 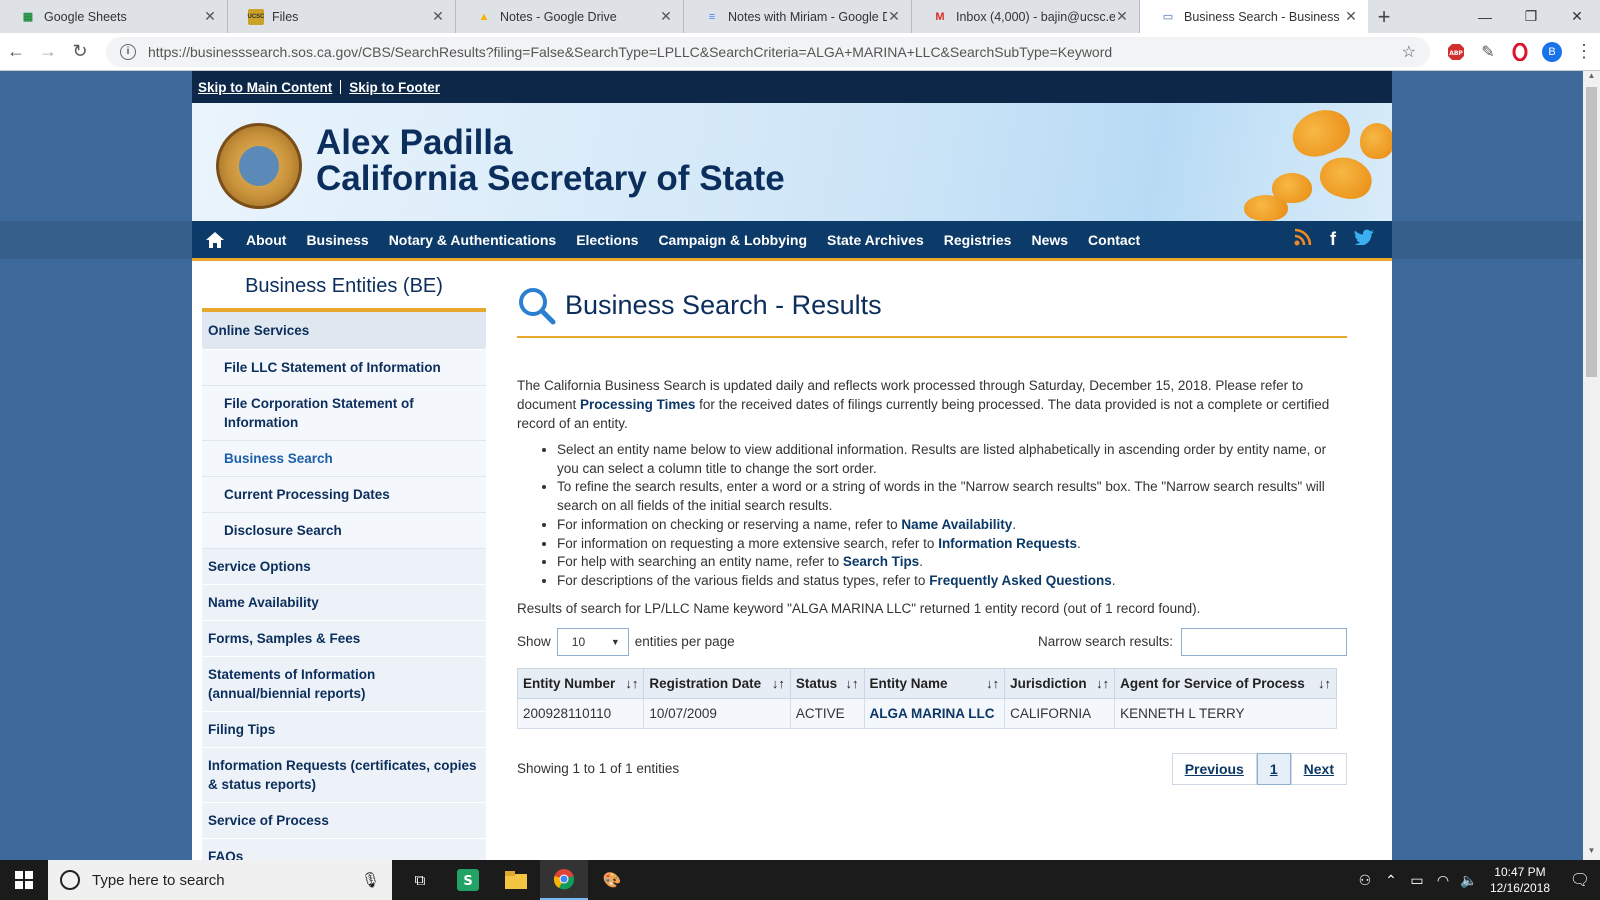 I want to click on forward-icon: →, so click(x=48, y=51).